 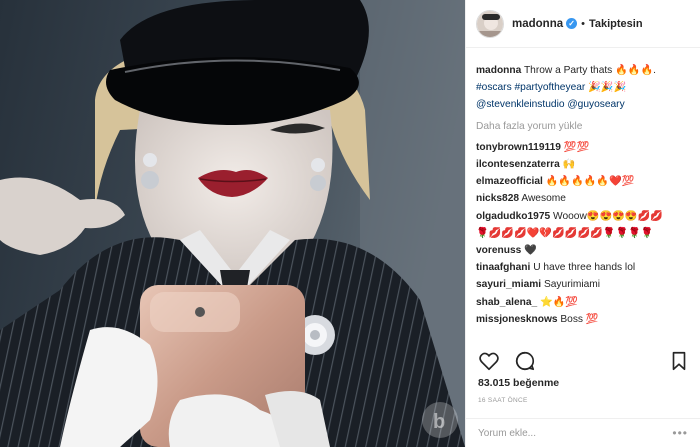 What do you see at coordinates (584, 302) in the screenshot?
I see `list-item: shab_alena_ ⭐🔥💯` at bounding box center [584, 302].